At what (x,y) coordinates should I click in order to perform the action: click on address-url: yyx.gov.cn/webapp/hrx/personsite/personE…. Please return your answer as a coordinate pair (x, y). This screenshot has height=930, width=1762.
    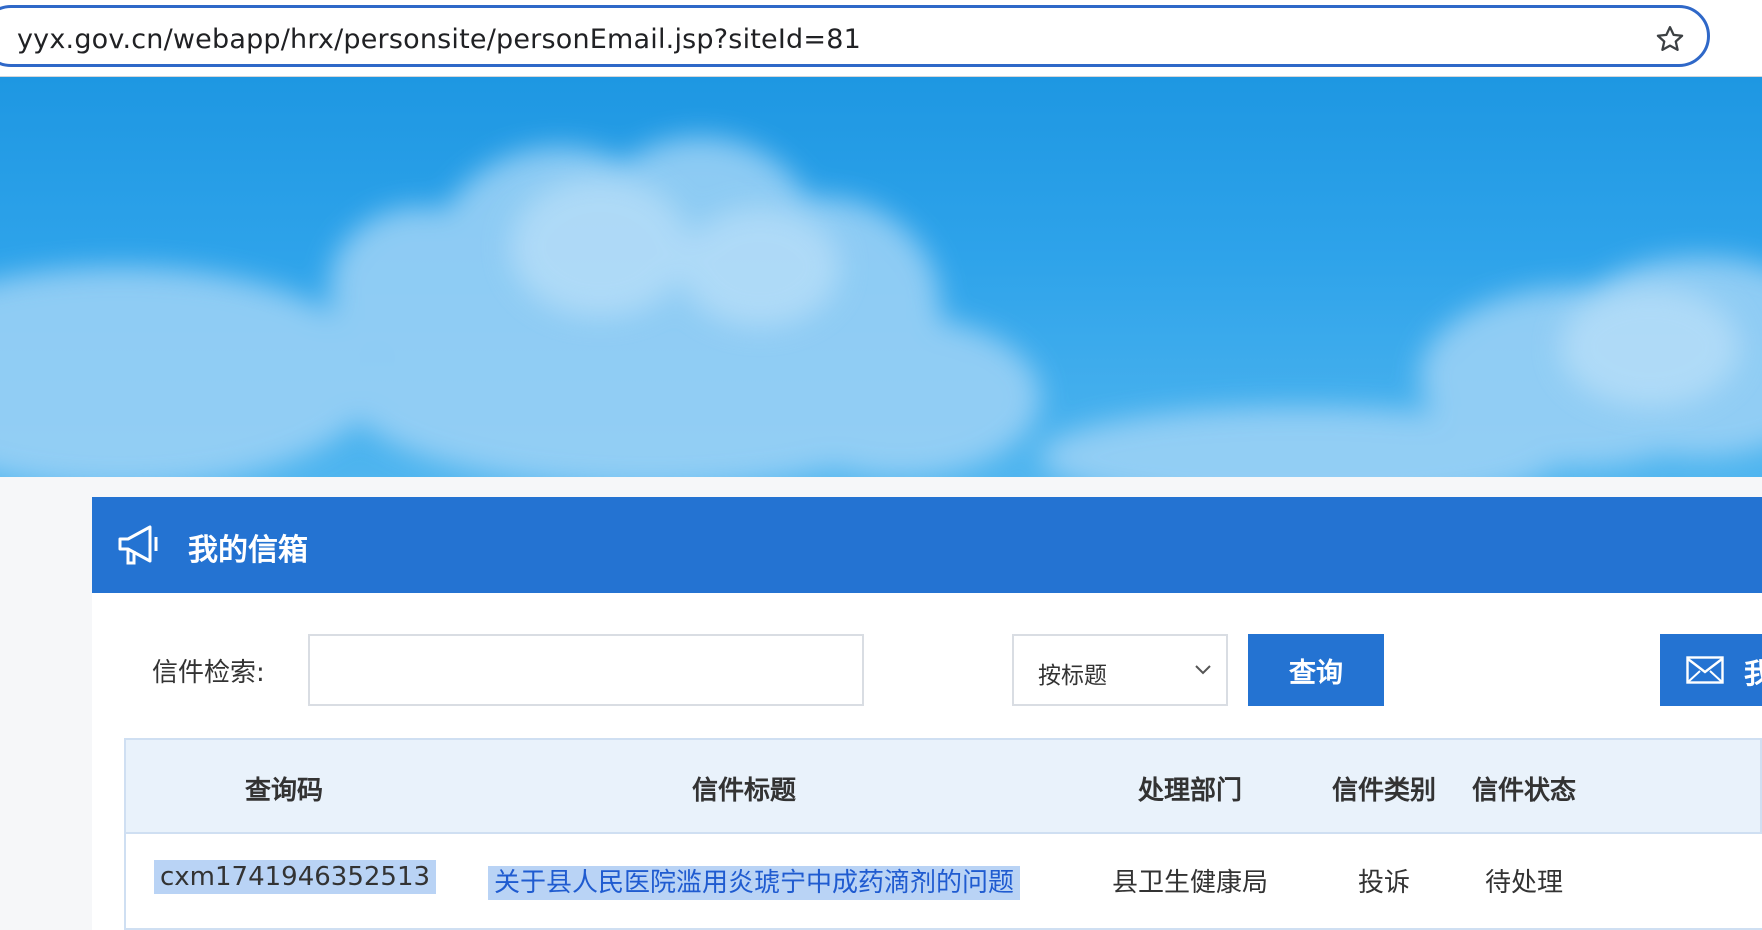
    Looking at the image, I should click on (439, 39).